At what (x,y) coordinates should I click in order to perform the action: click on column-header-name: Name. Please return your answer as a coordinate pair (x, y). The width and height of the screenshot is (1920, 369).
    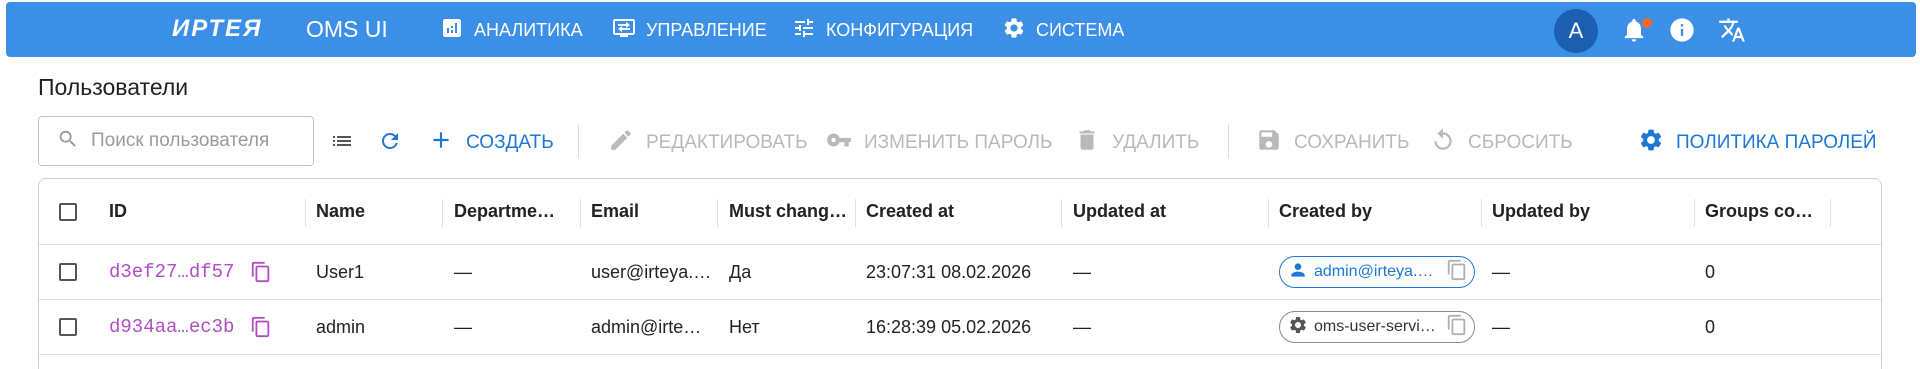
    Looking at the image, I should click on (379, 211).